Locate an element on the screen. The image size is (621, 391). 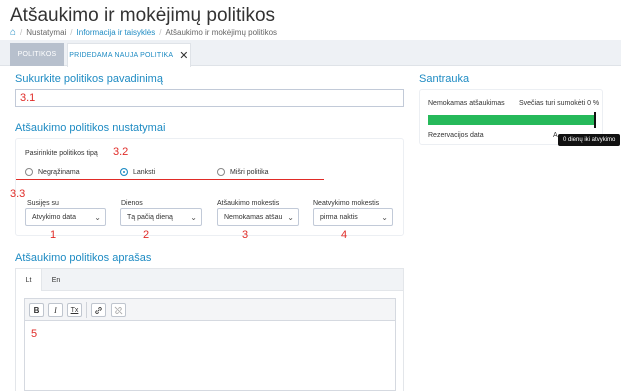
radio-flexible: Lanksti is located at coordinates (137, 172).